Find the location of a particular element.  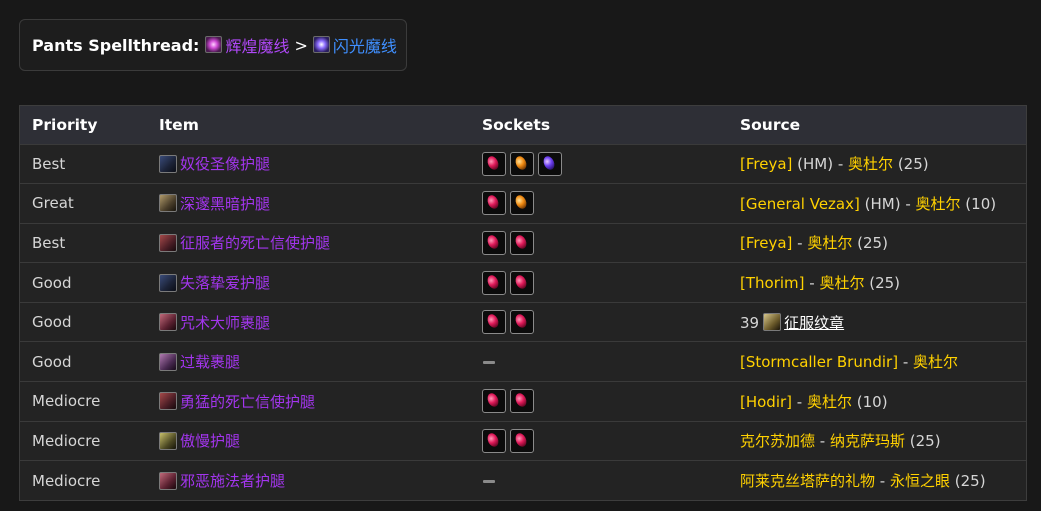

source-boss-link: [Thorim] is located at coordinates (772, 283).